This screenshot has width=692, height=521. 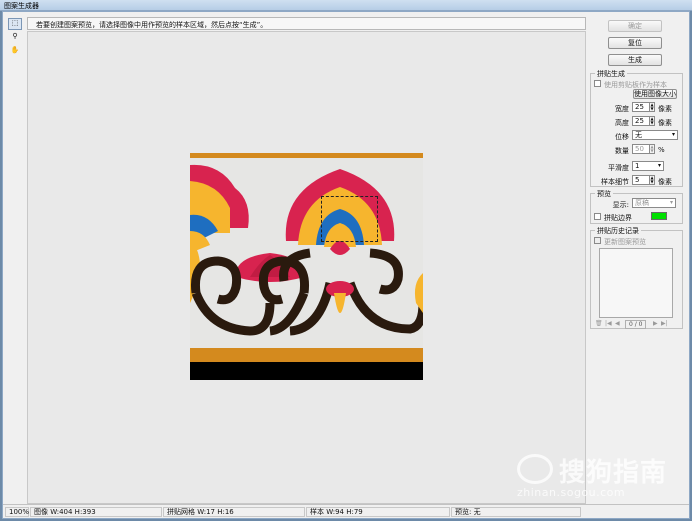 I want to click on width-input: 25, so click(x=641, y=107).